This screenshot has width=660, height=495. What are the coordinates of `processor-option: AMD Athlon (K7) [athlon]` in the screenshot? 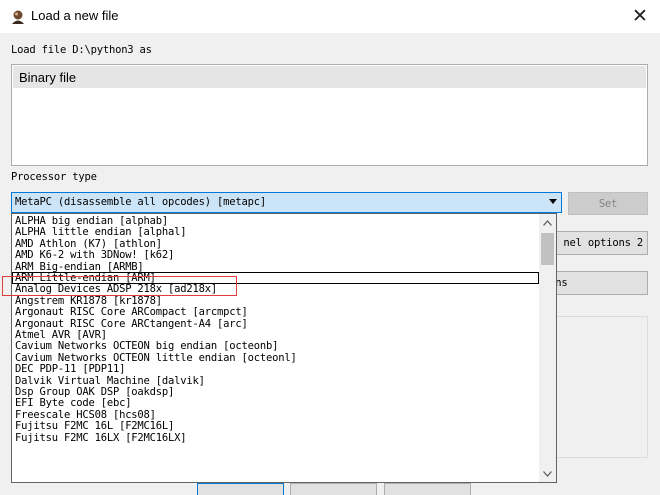 It's located at (275, 244).